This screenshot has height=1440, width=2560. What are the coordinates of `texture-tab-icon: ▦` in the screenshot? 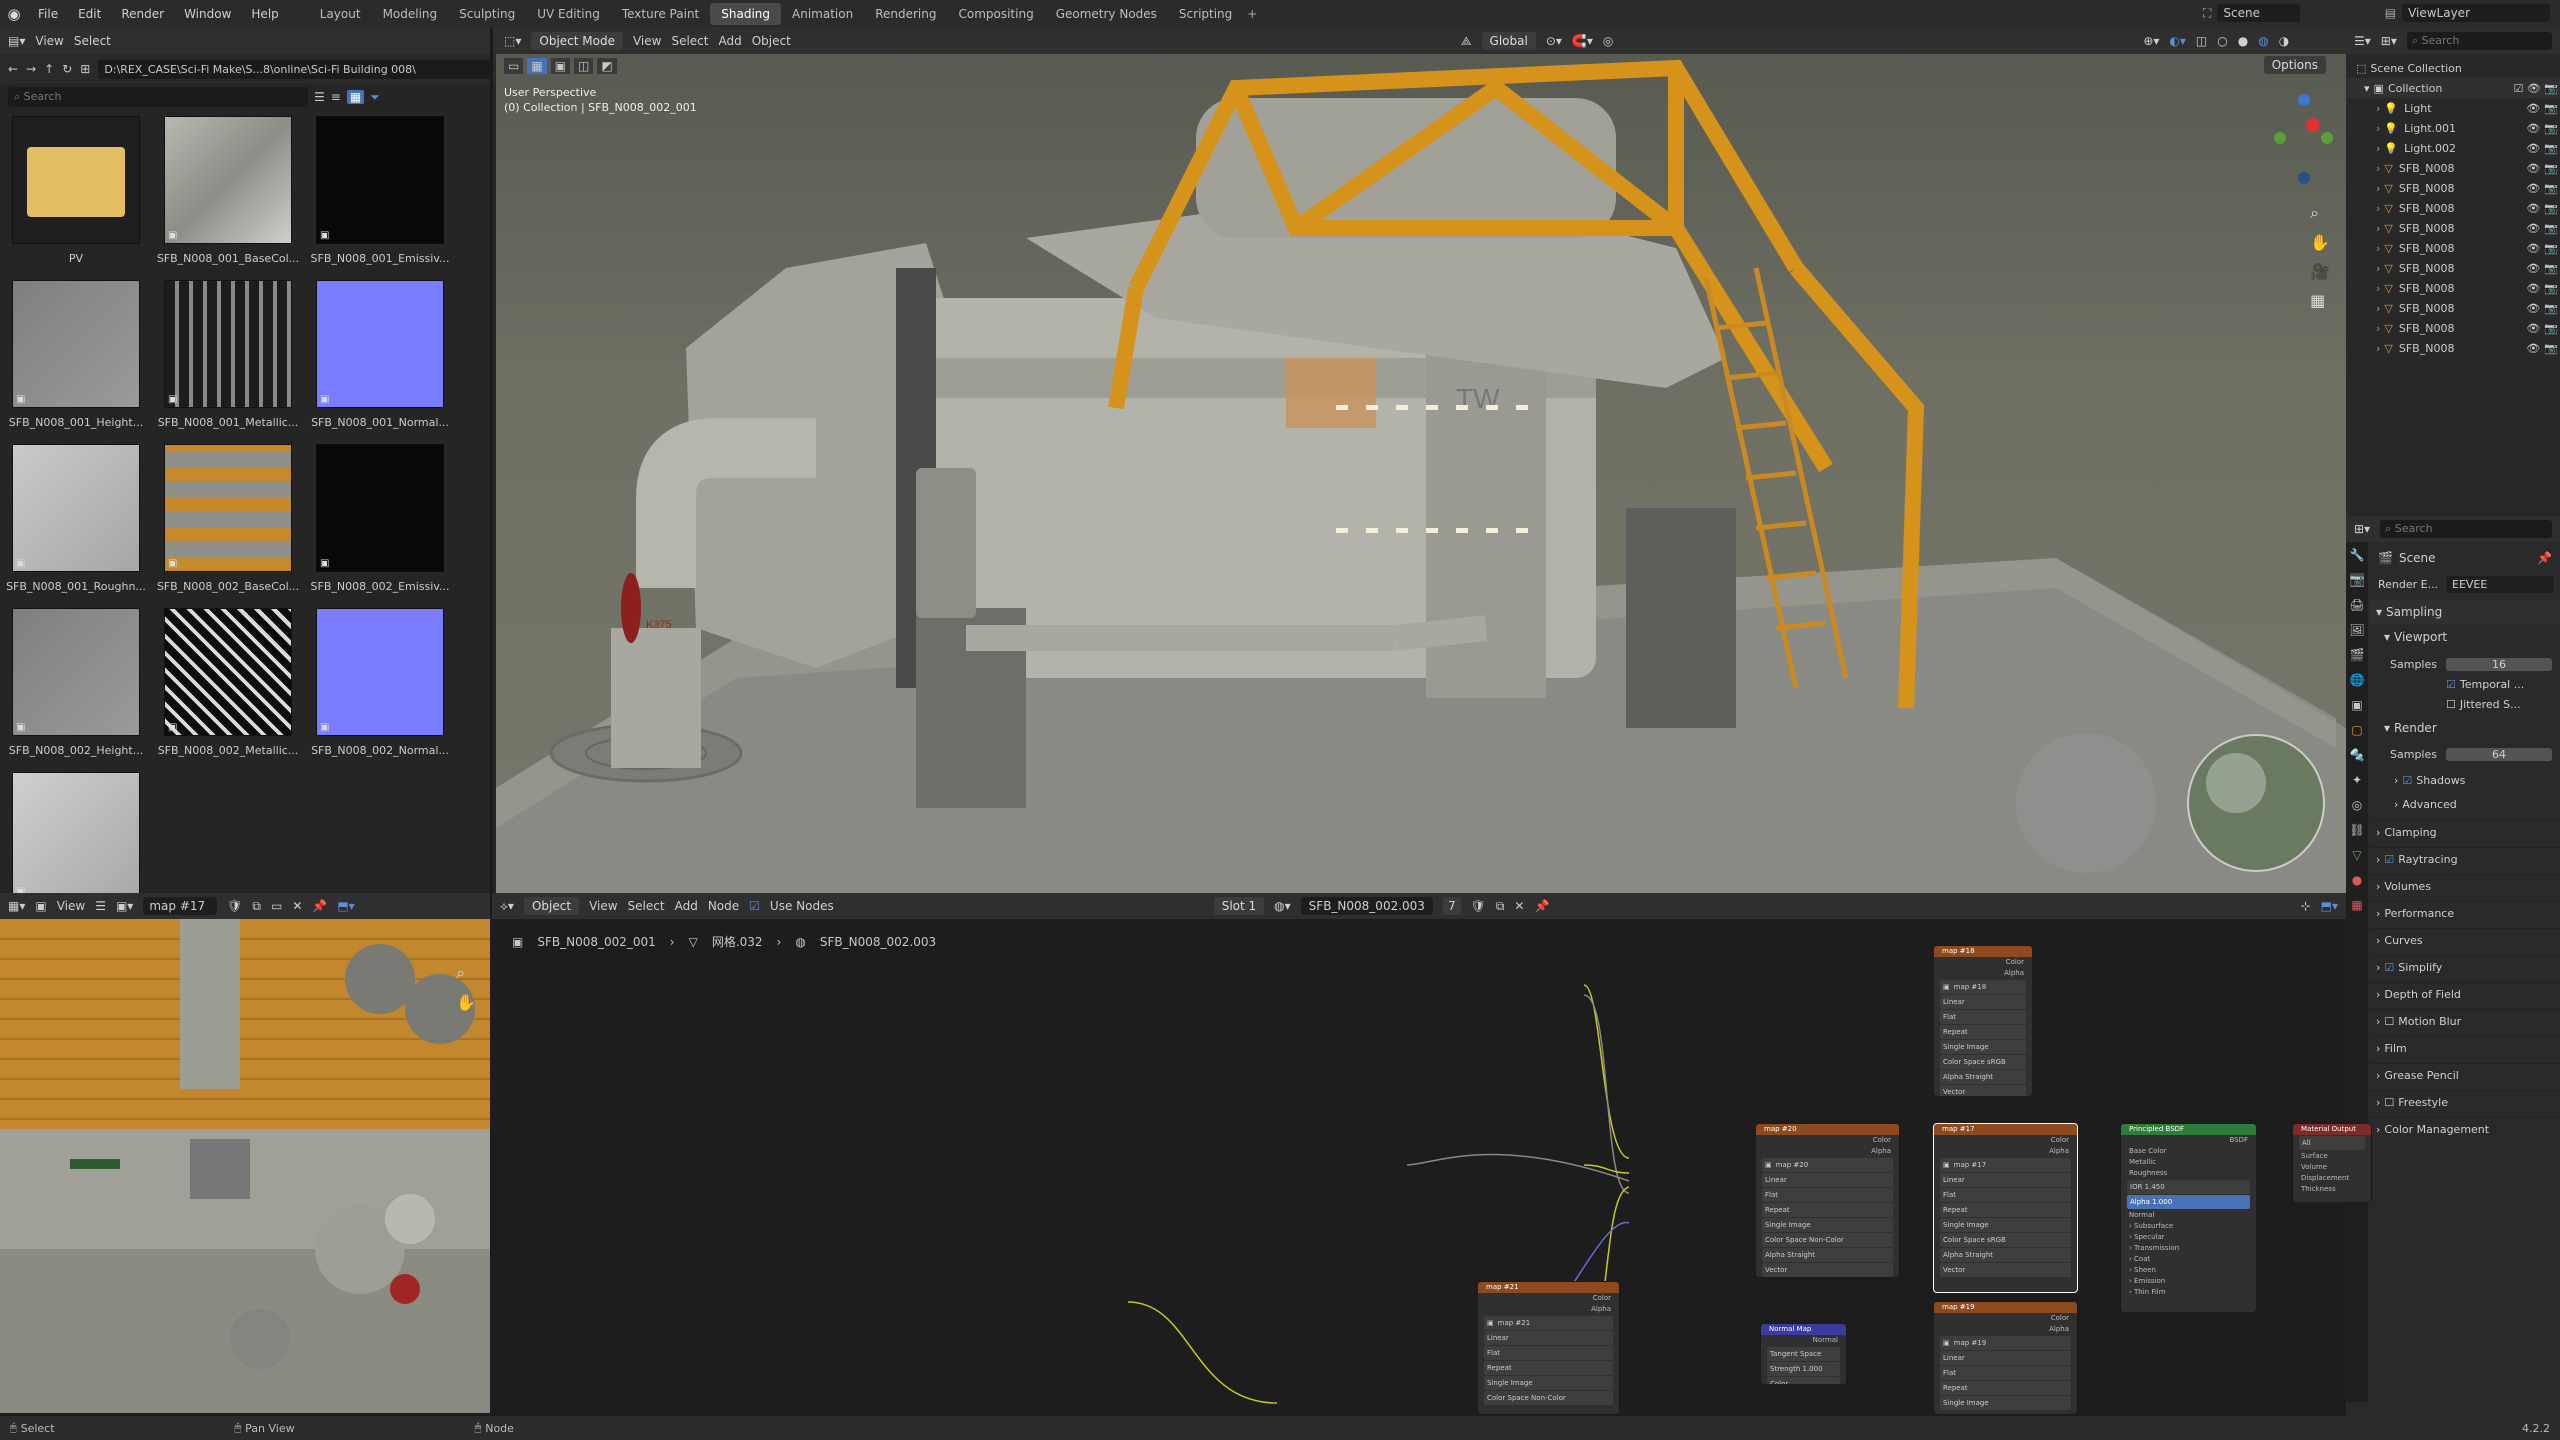 It's located at (2356, 905).